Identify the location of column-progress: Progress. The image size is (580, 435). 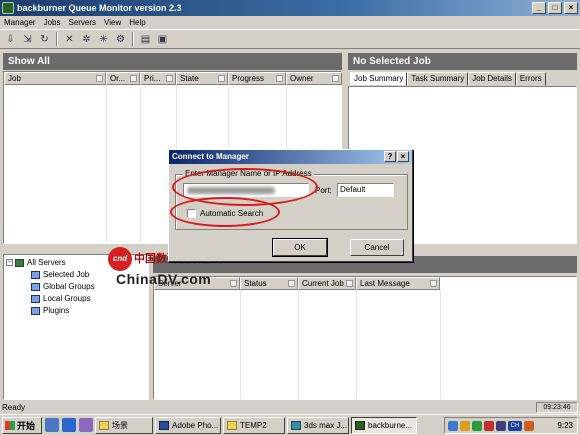
(257, 78).